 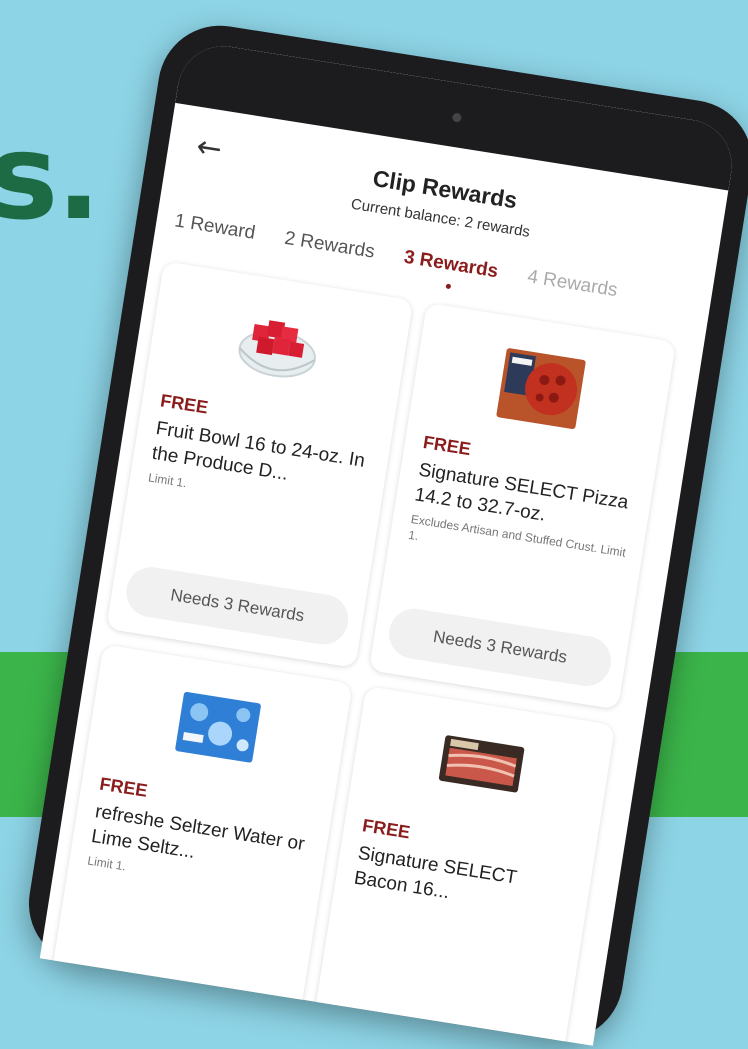 I want to click on tab-1-reward: 1 Reward, so click(x=215, y=227).